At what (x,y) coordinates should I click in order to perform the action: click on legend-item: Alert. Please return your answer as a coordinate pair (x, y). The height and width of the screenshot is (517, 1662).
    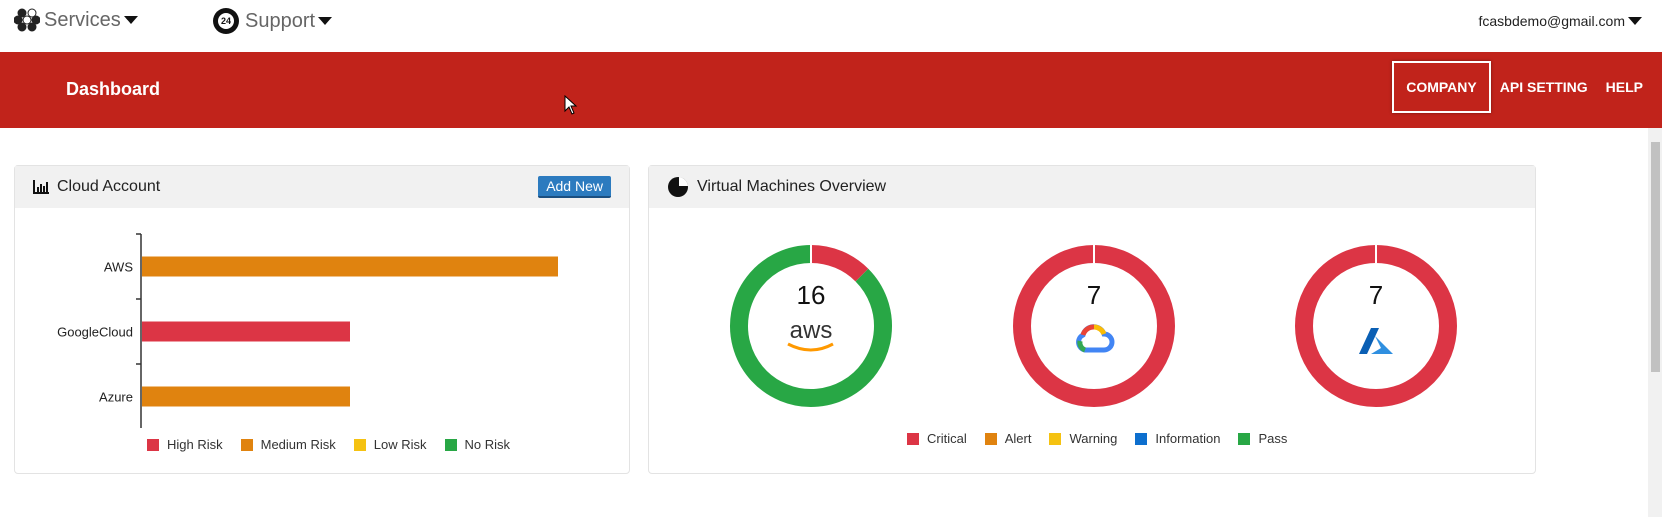
    Looking at the image, I should click on (1008, 438).